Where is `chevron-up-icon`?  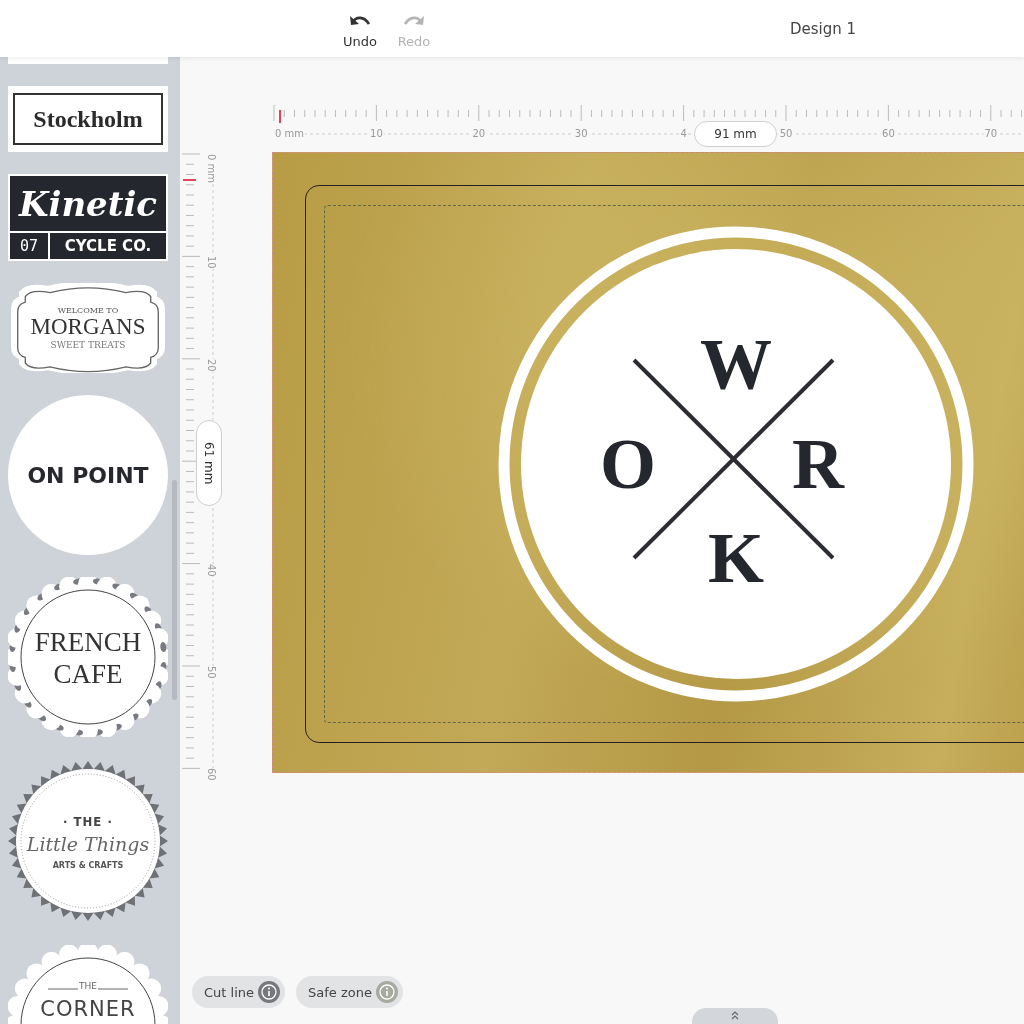 chevron-up-icon is located at coordinates (735, 1015).